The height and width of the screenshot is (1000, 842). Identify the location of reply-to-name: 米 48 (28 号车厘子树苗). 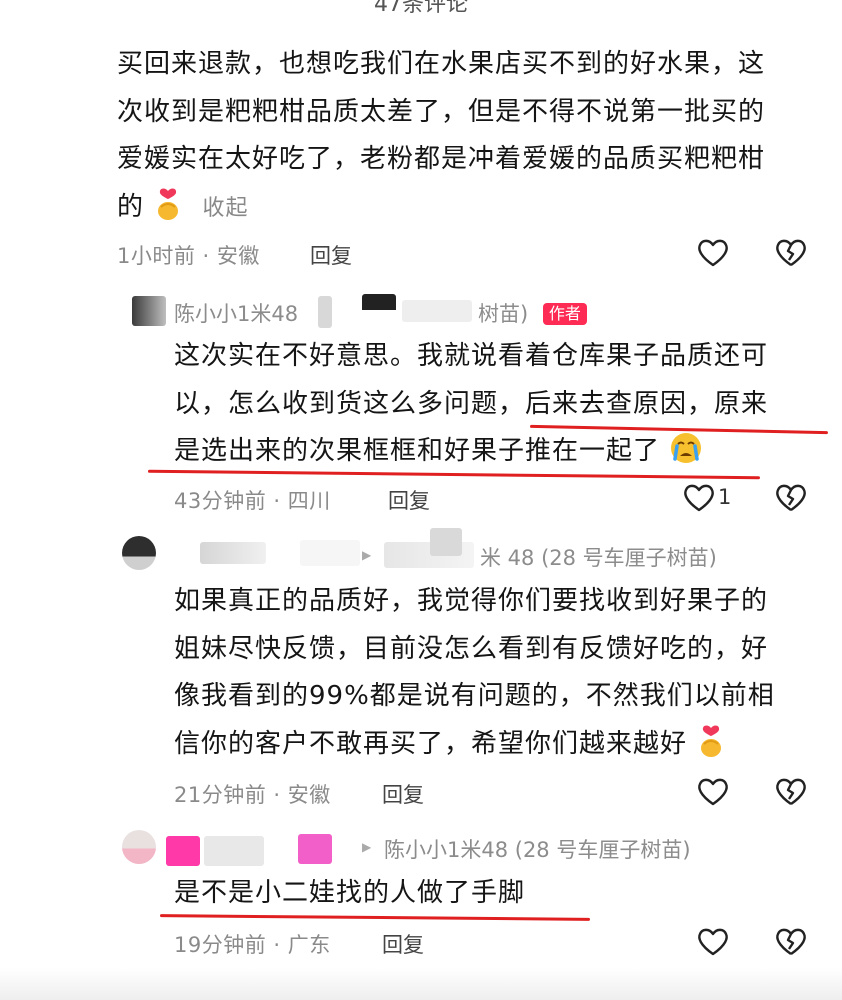
(598, 558).